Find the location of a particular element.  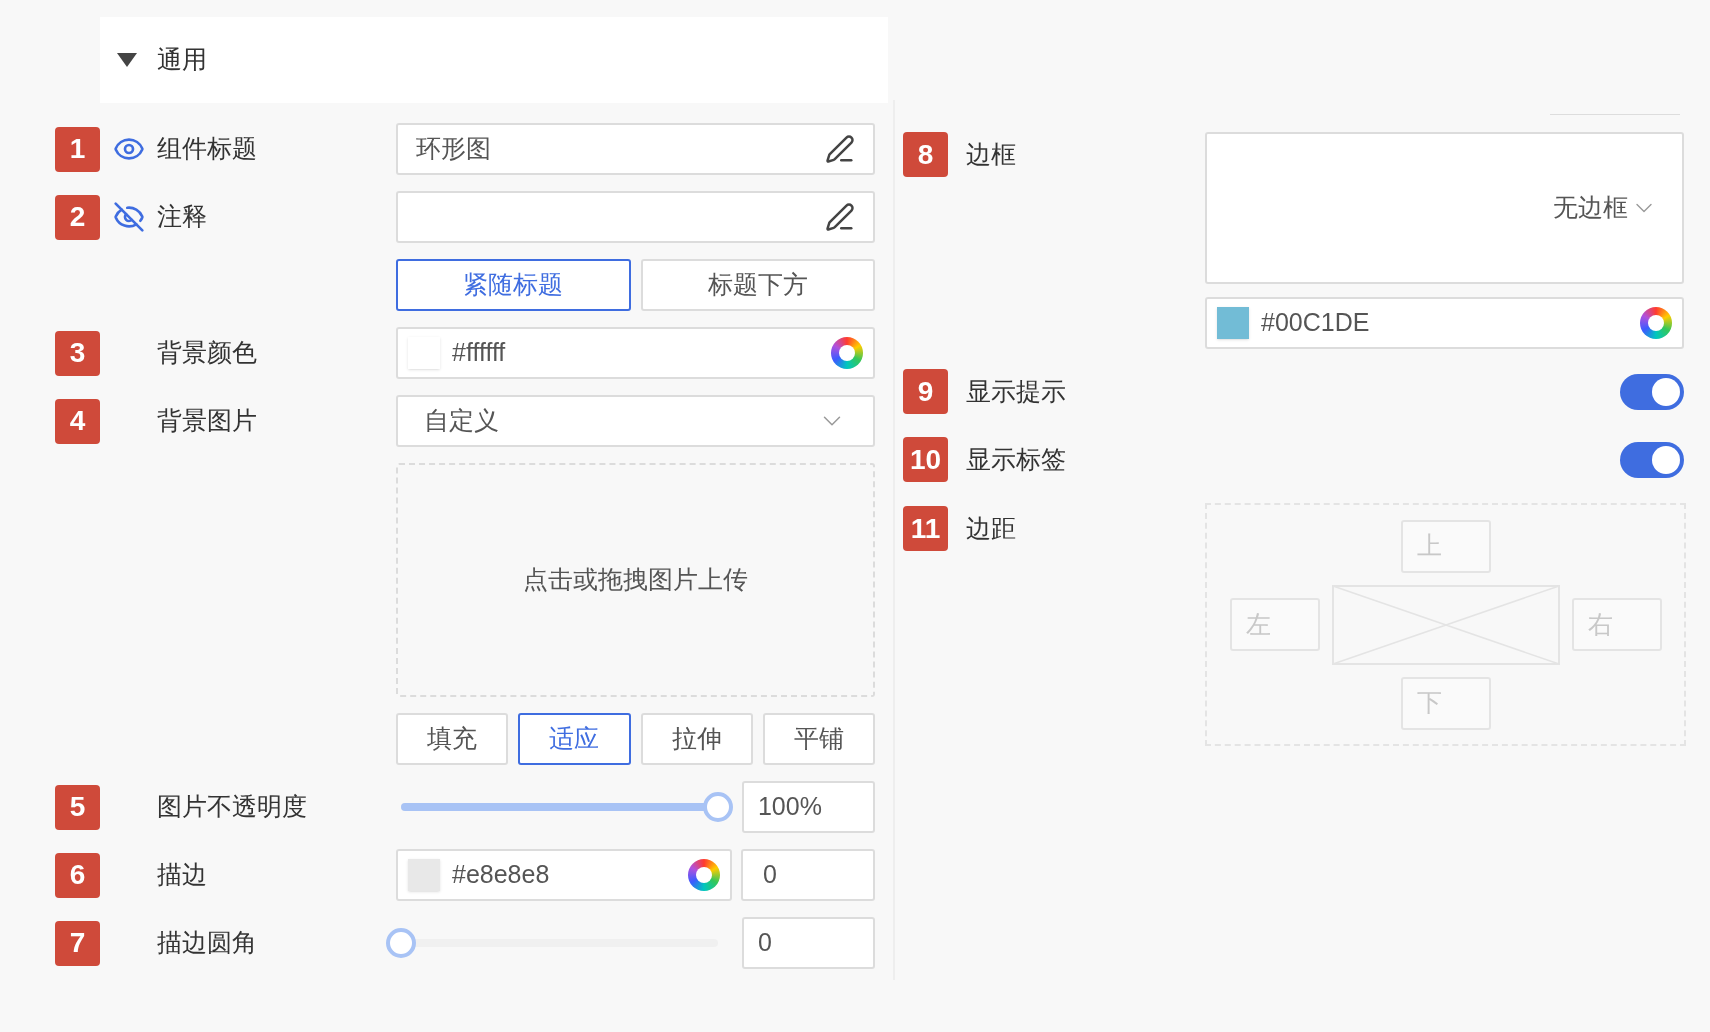

field-label: 边距 is located at coordinates (991, 528).